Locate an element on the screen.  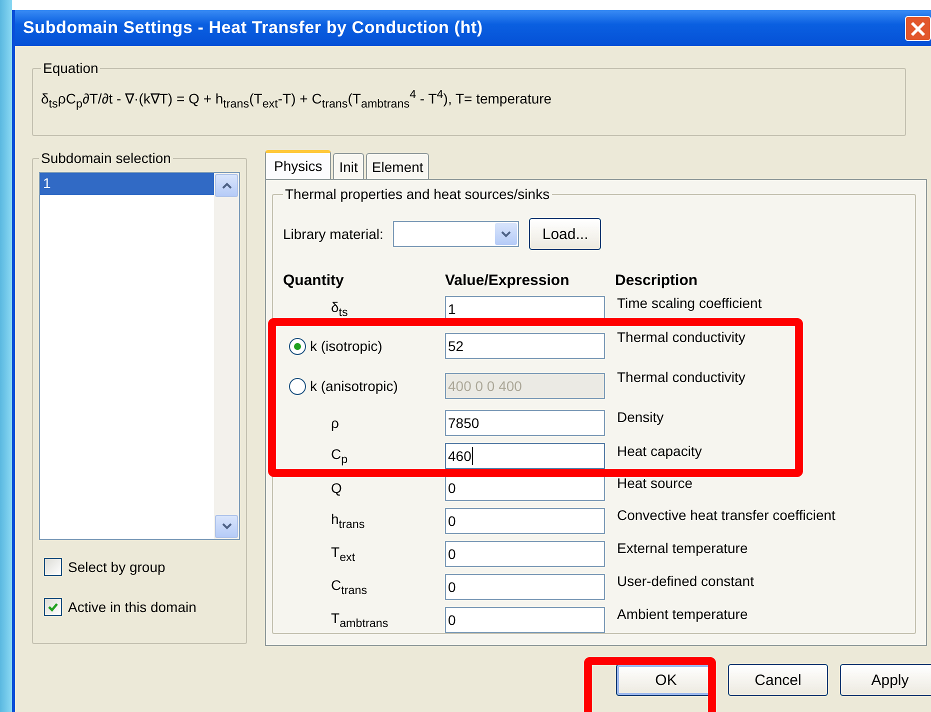
field-label: Library material: is located at coordinates (333, 234).